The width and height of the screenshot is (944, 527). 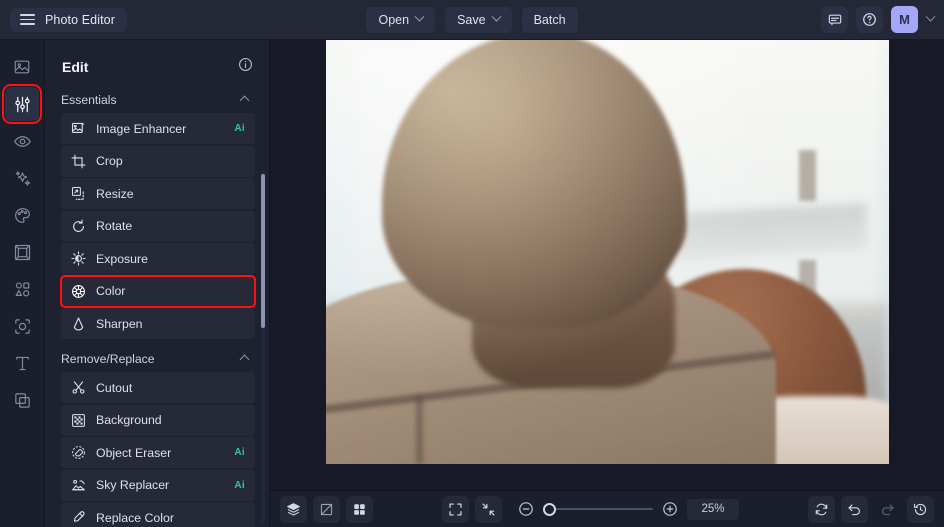 What do you see at coordinates (455, 509) in the screenshot?
I see `fit-to-screen-button` at bounding box center [455, 509].